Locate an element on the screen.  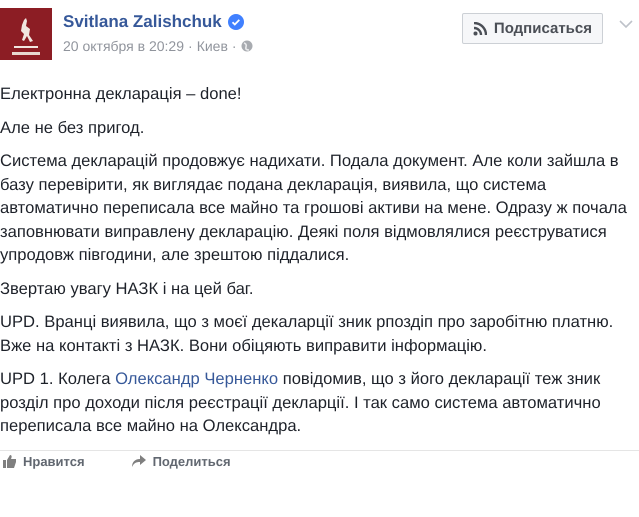
page-avatar is located at coordinates (26, 34).